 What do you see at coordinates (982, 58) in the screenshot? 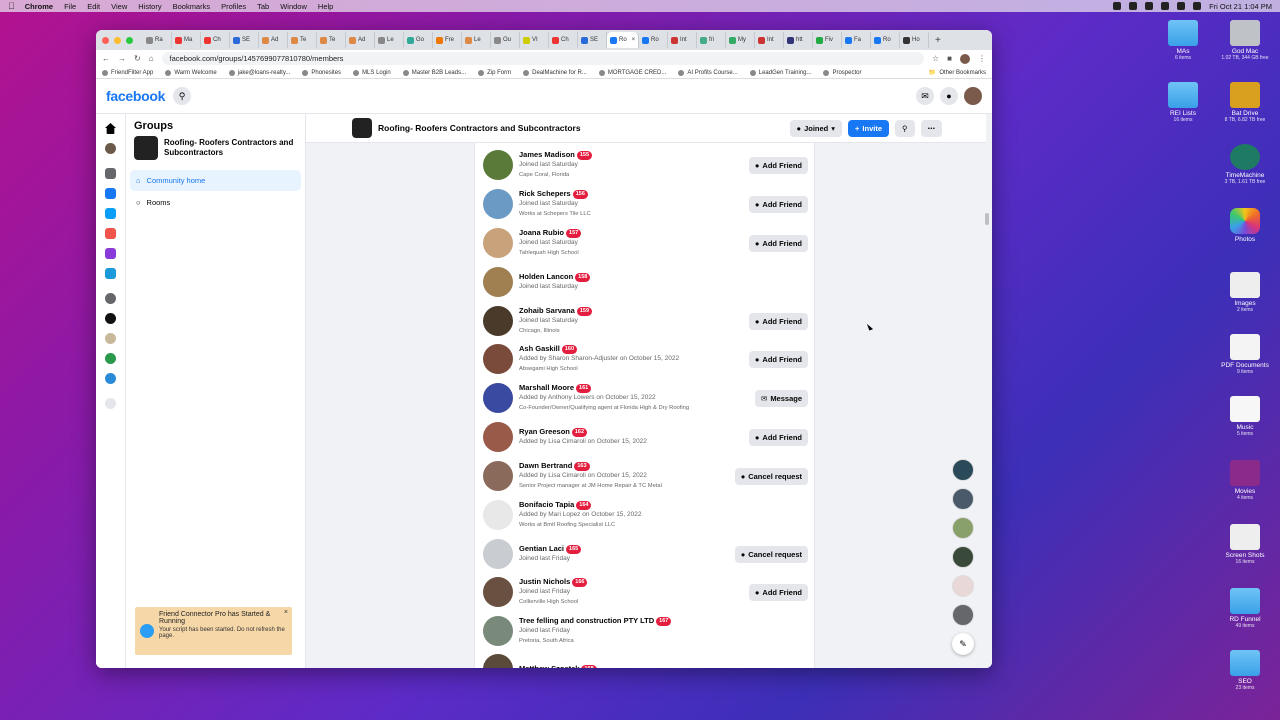
I see `menu-icon: ⋮` at bounding box center [982, 58].